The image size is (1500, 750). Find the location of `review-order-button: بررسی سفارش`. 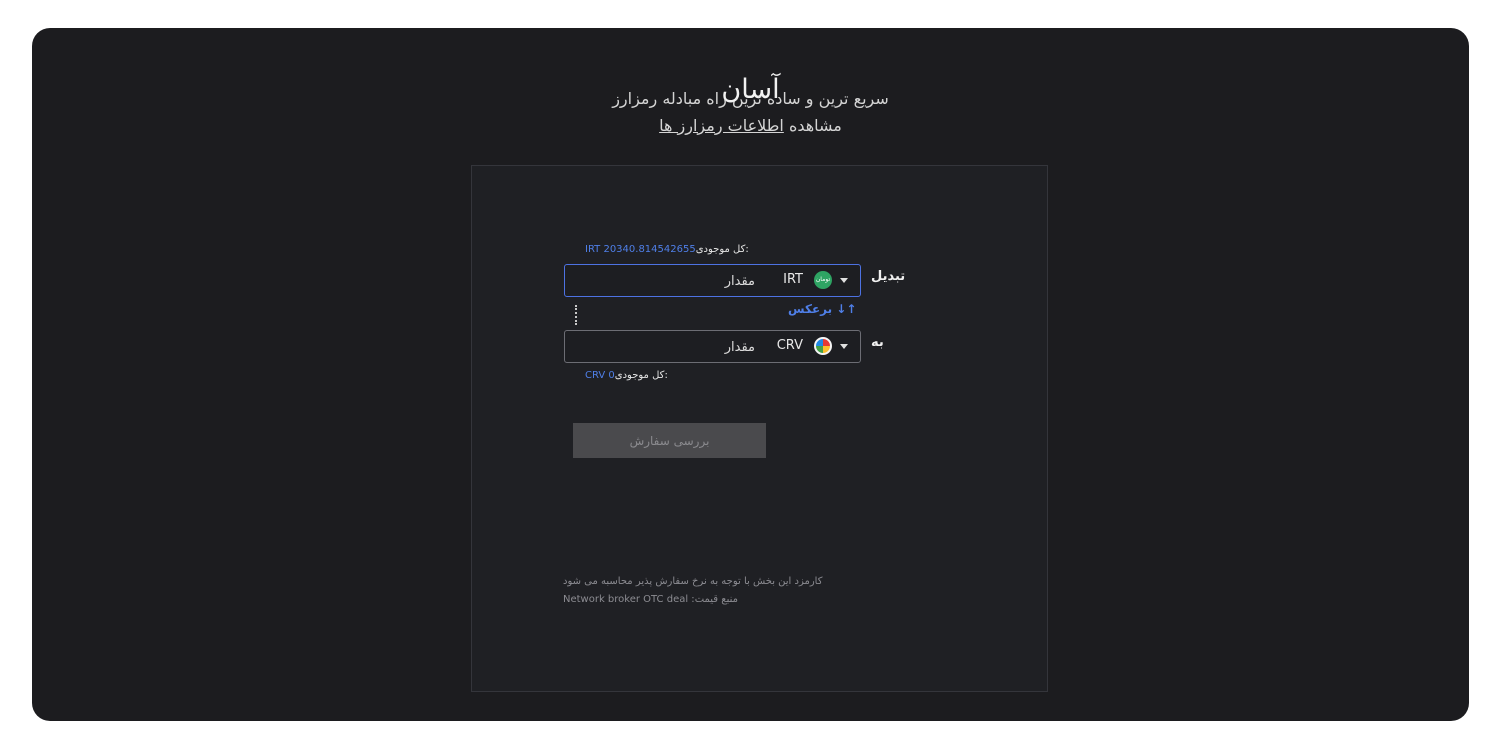

review-order-button: بررسی سفارش is located at coordinates (669, 440).